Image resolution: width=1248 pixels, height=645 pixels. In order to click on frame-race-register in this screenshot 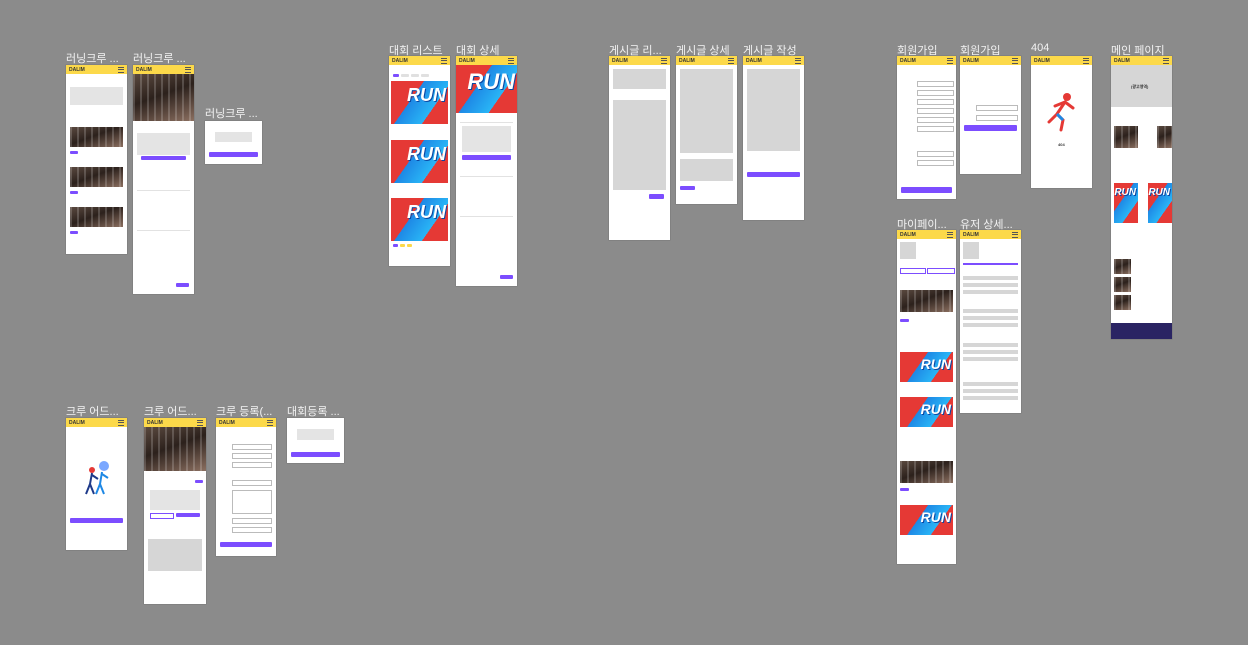, I will do `click(315, 440)`.